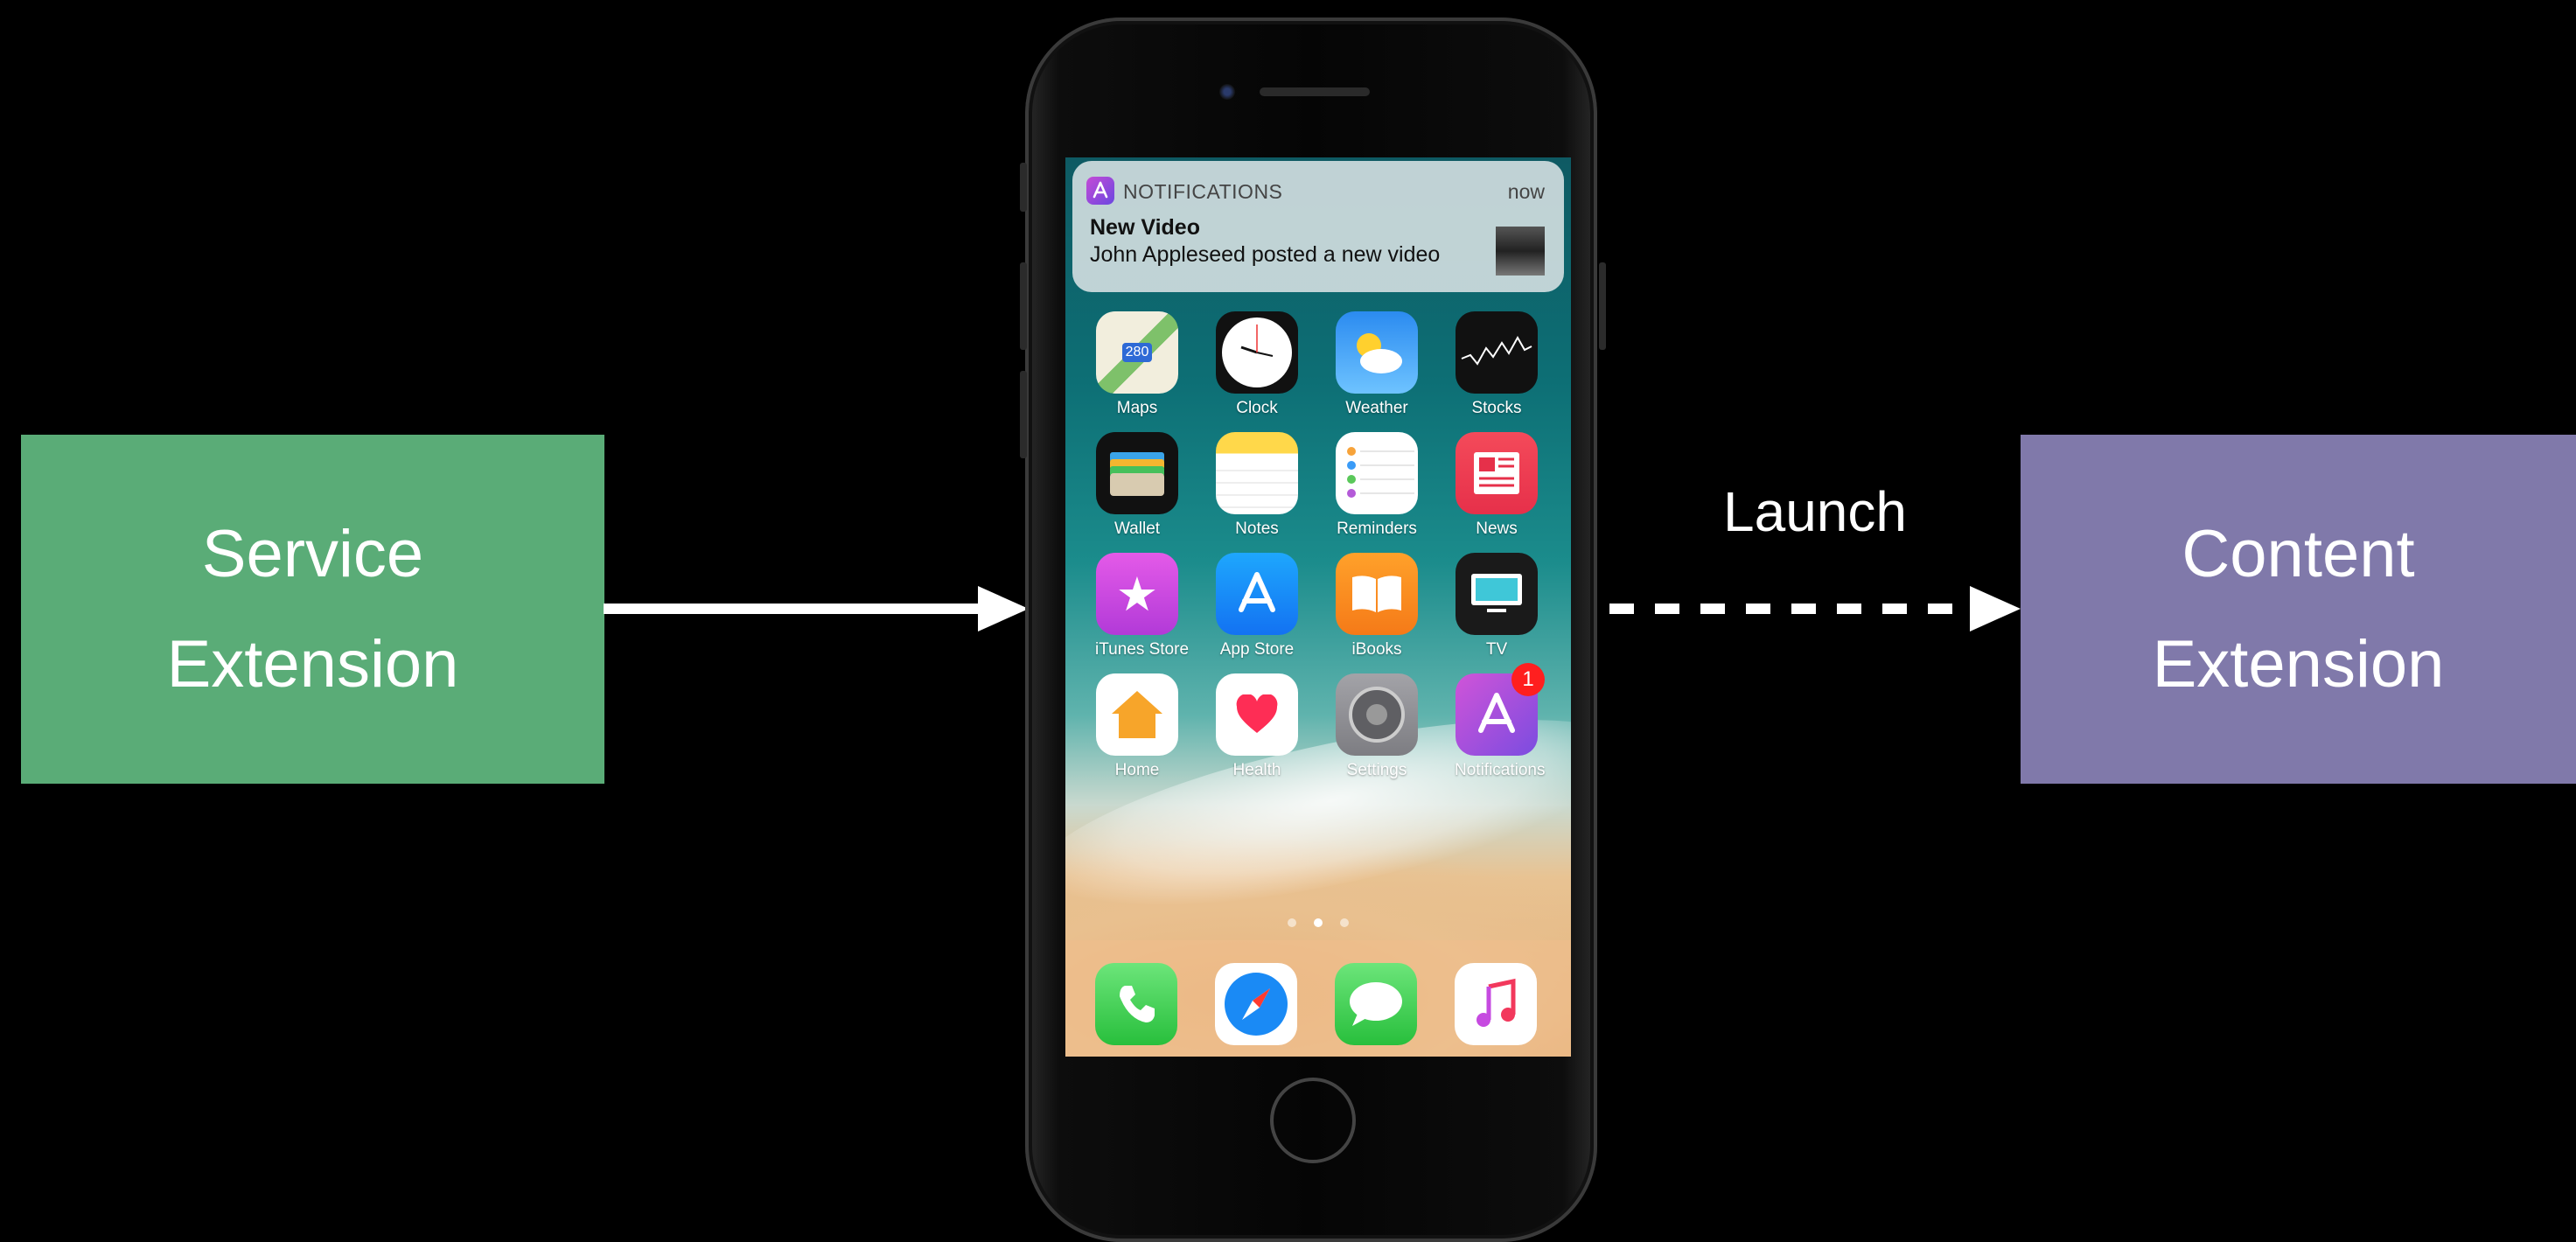 The image size is (2576, 1242). I want to click on notification-time: now, so click(1526, 191).